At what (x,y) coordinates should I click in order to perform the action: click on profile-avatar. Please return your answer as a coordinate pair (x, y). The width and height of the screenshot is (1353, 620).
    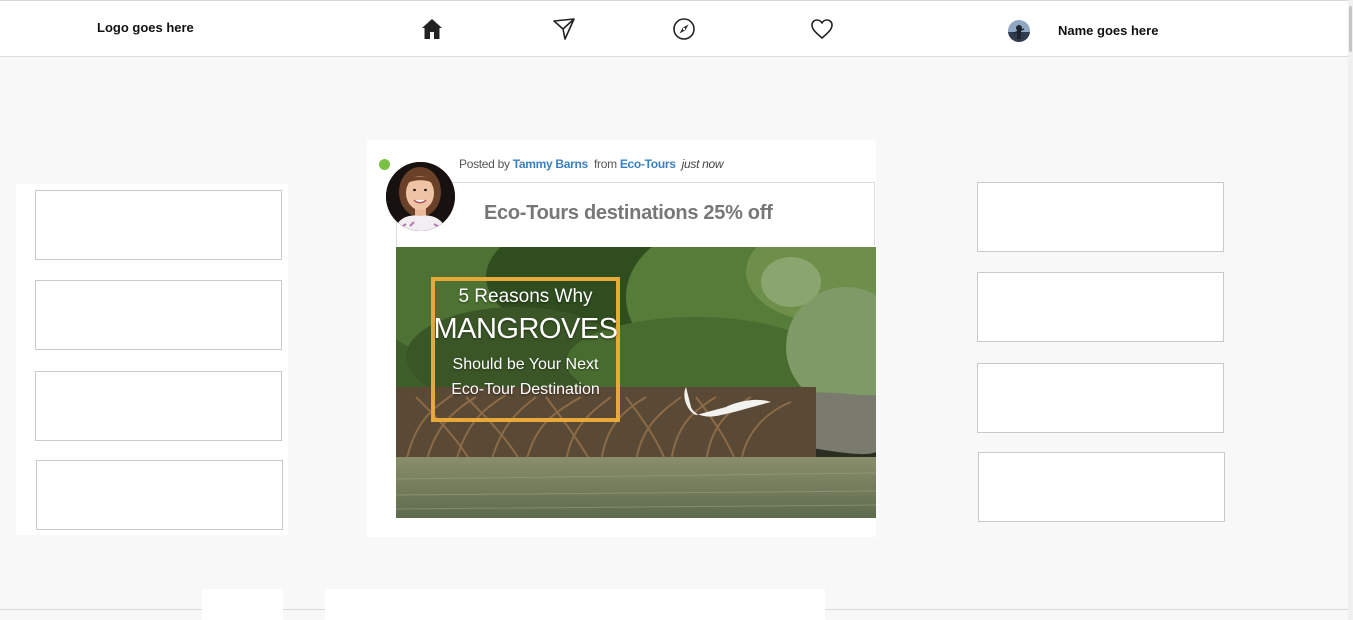
    Looking at the image, I should click on (1019, 31).